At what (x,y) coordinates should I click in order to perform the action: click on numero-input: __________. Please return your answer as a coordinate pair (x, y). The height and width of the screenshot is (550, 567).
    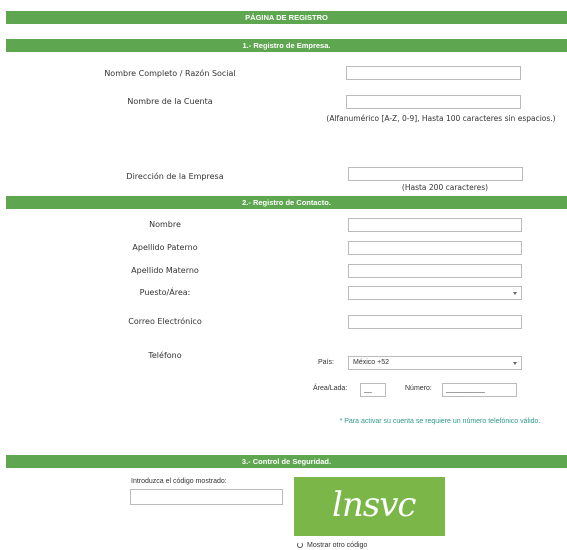
    Looking at the image, I should click on (479, 390).